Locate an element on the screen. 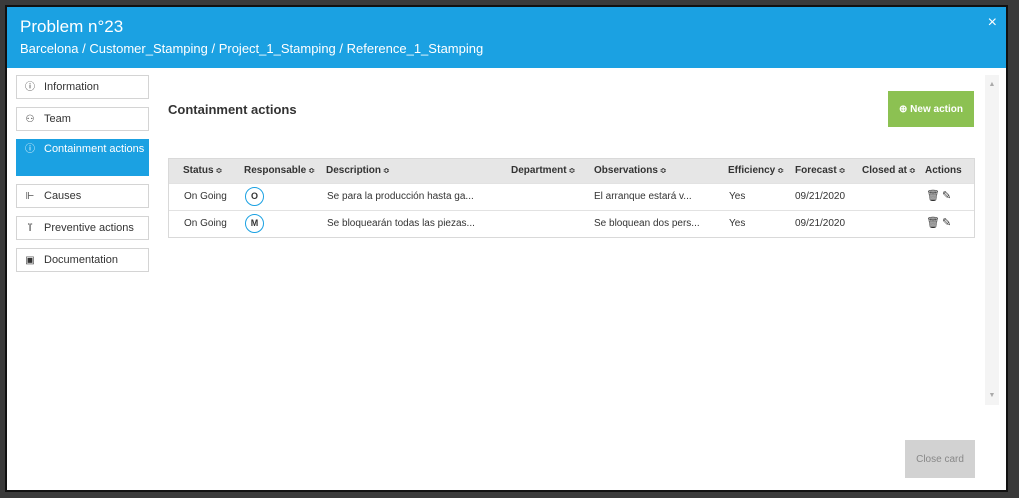 This screenshot has width=1019, height=498. sidebar-item-causes: ⊩ Causes is located at coordinates (82, 196).